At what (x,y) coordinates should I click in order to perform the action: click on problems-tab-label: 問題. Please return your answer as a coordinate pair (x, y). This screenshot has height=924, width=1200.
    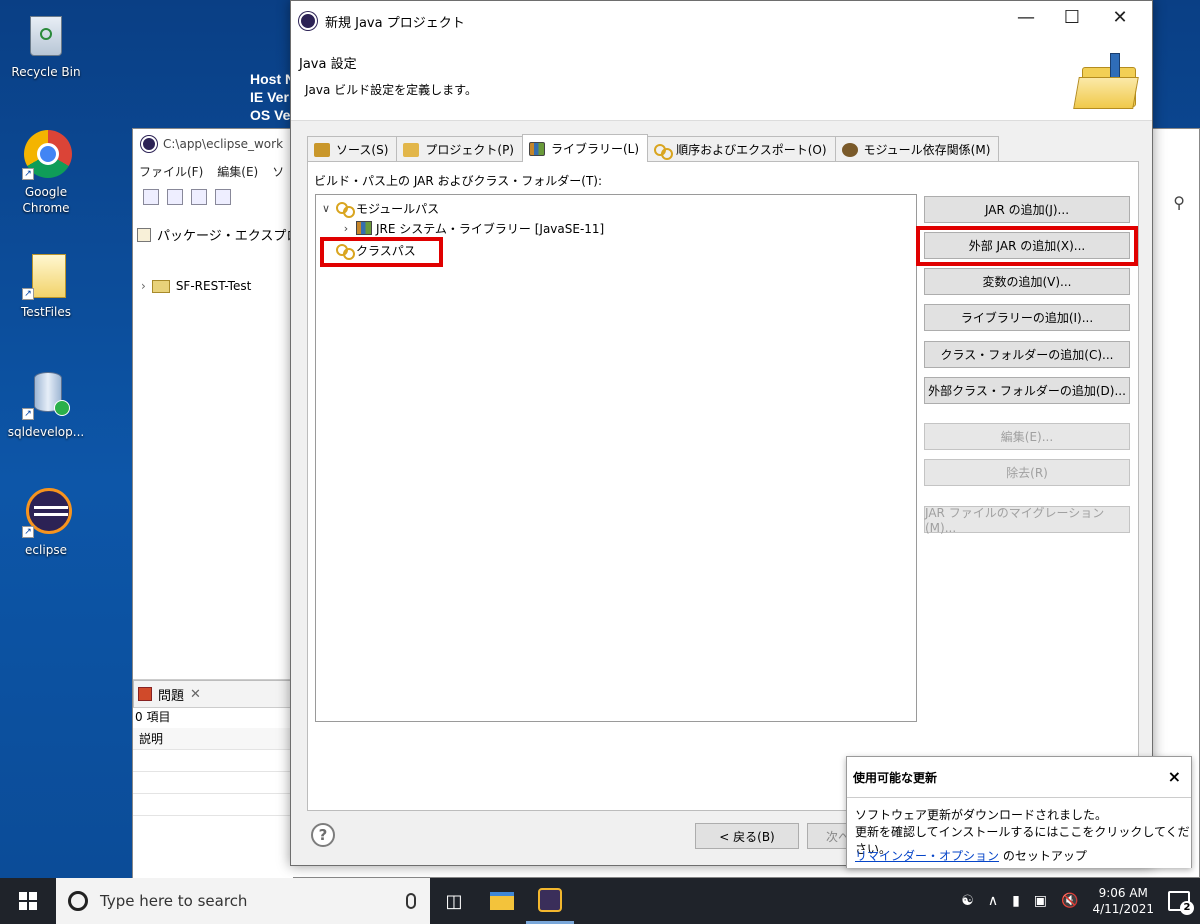
    Looking at the image, I should click on (171, 696).